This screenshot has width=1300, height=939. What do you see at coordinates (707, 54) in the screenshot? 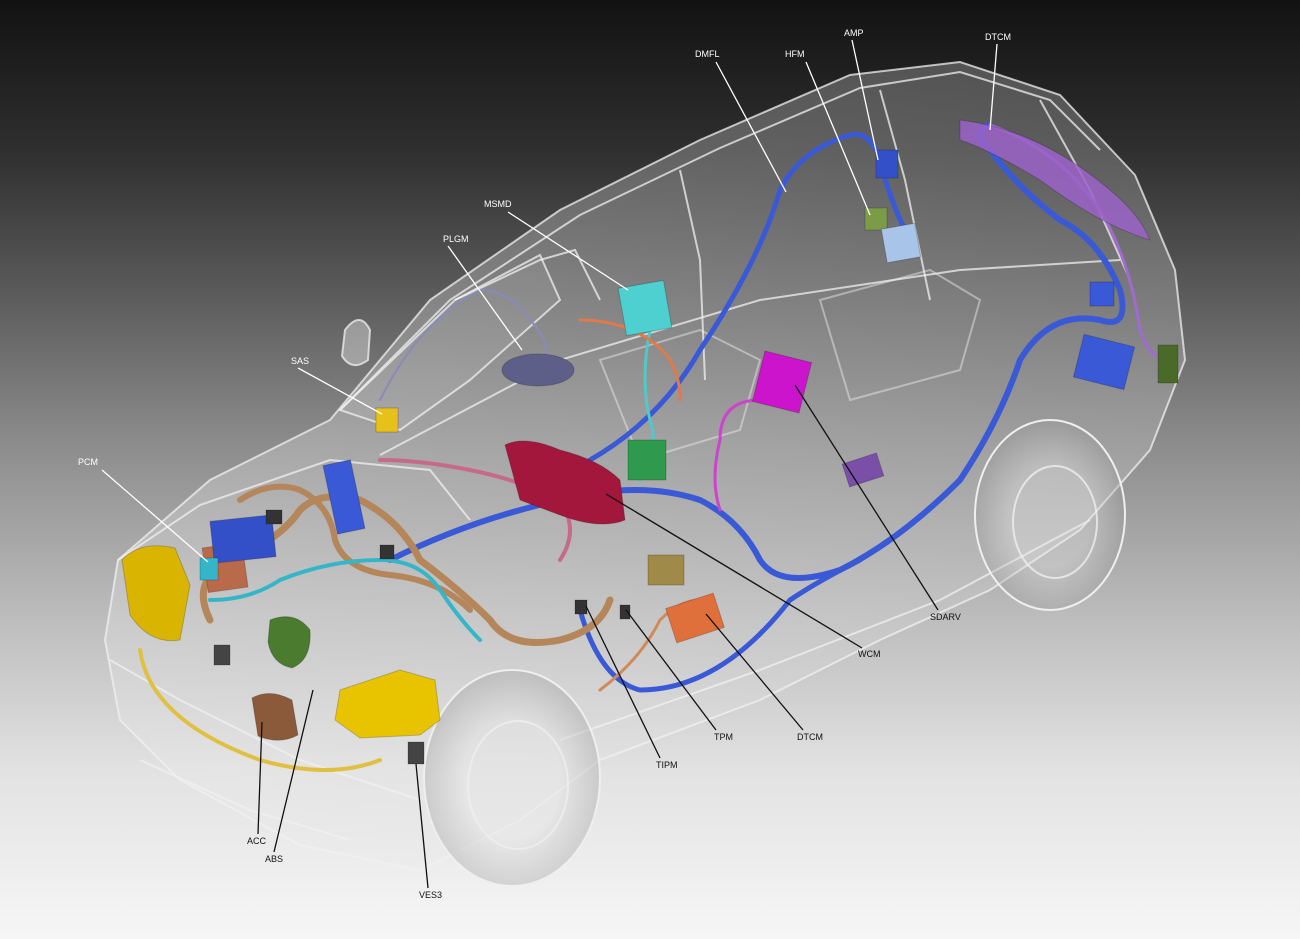
I see `label-dmfl: DMFL` at bounding box center [707, 54].